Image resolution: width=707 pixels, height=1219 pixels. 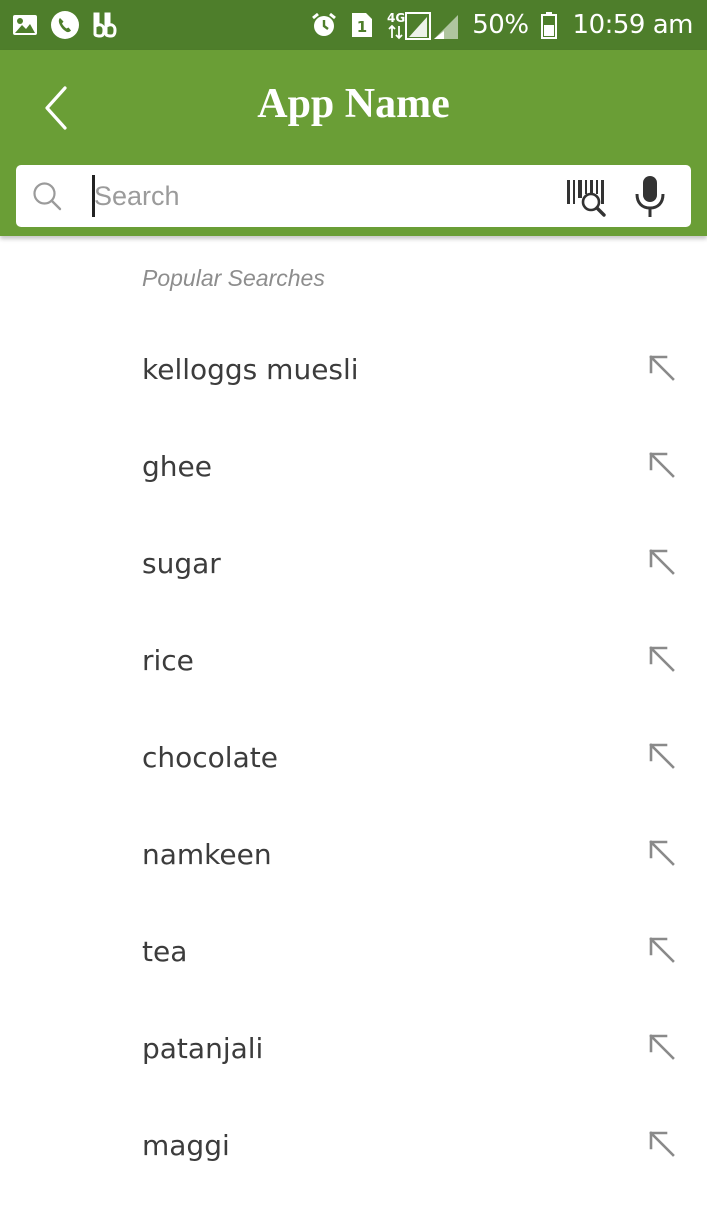 I want to click on list-item: rice, so click(x=353, y=661).